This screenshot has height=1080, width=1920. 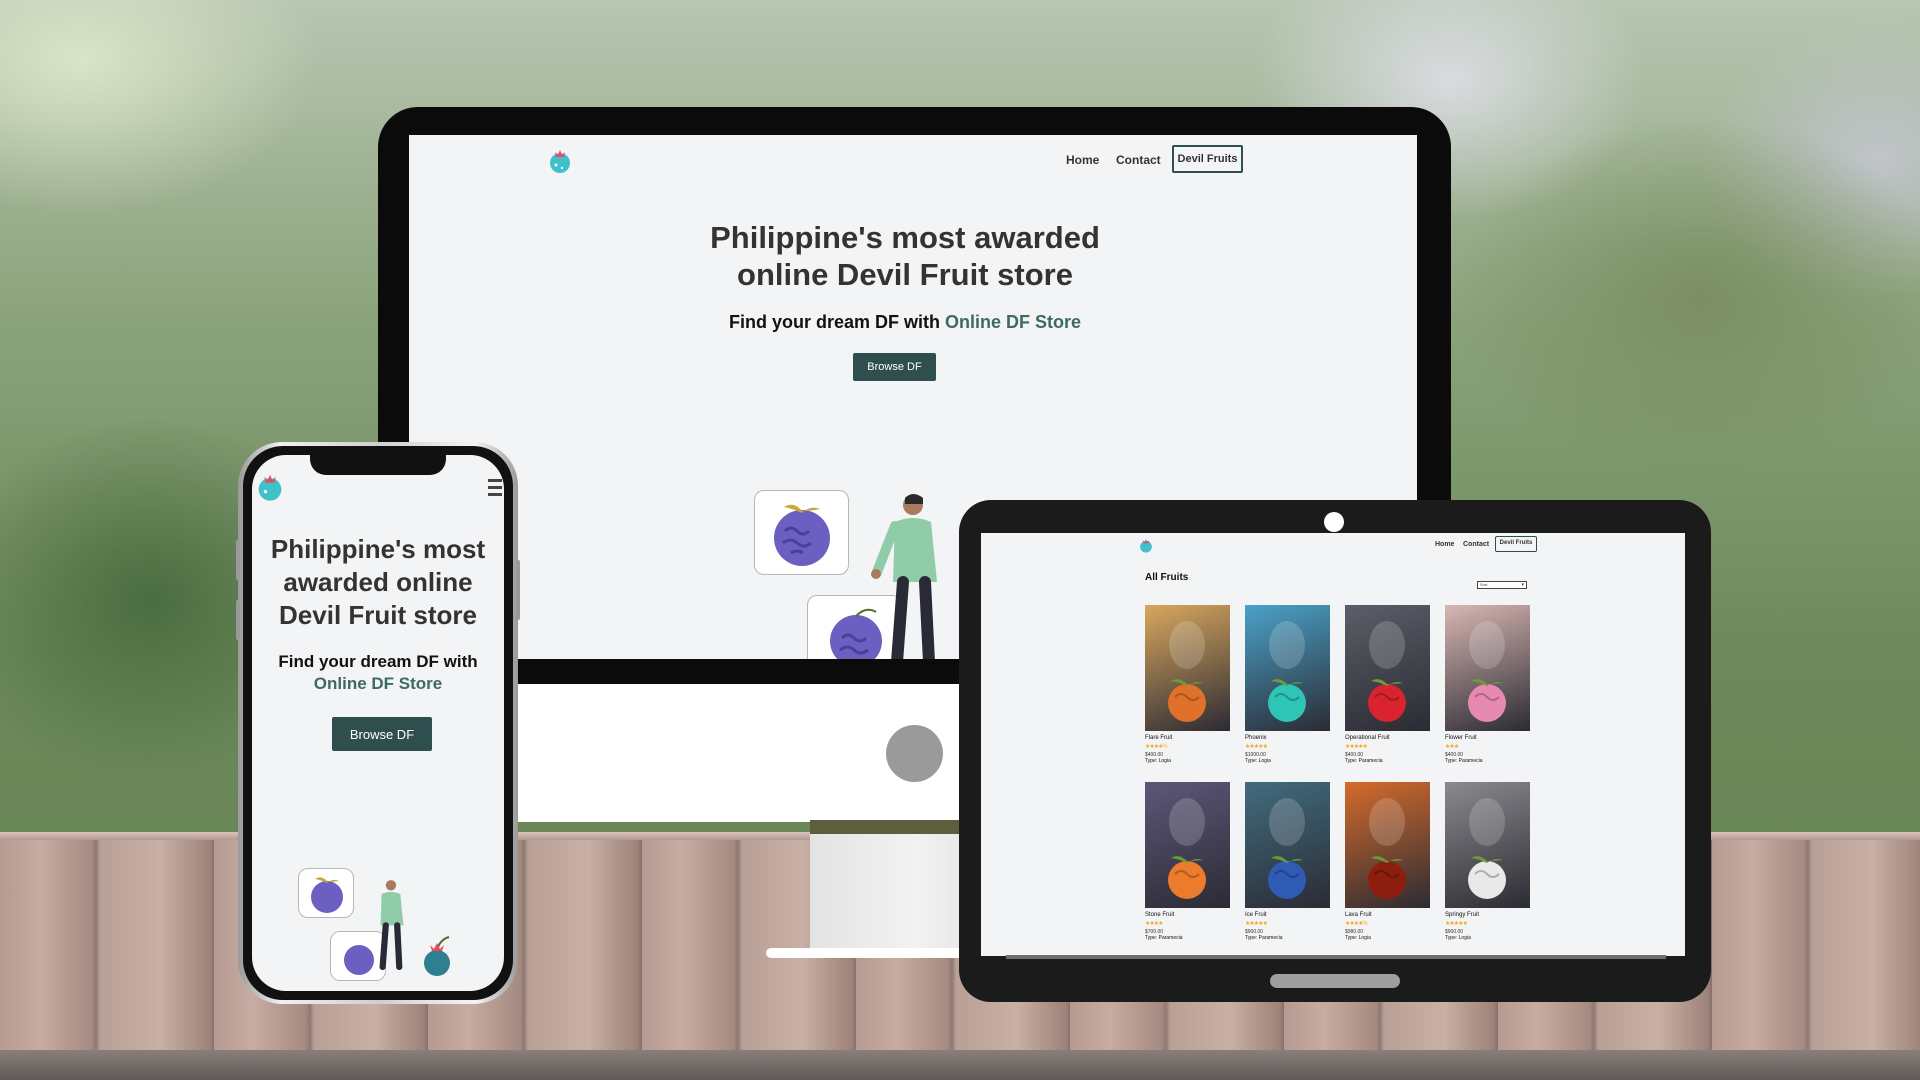 I want to click on hero-subtitle: Find your dream DF with Online DF Store, so click(x=905, y=322).